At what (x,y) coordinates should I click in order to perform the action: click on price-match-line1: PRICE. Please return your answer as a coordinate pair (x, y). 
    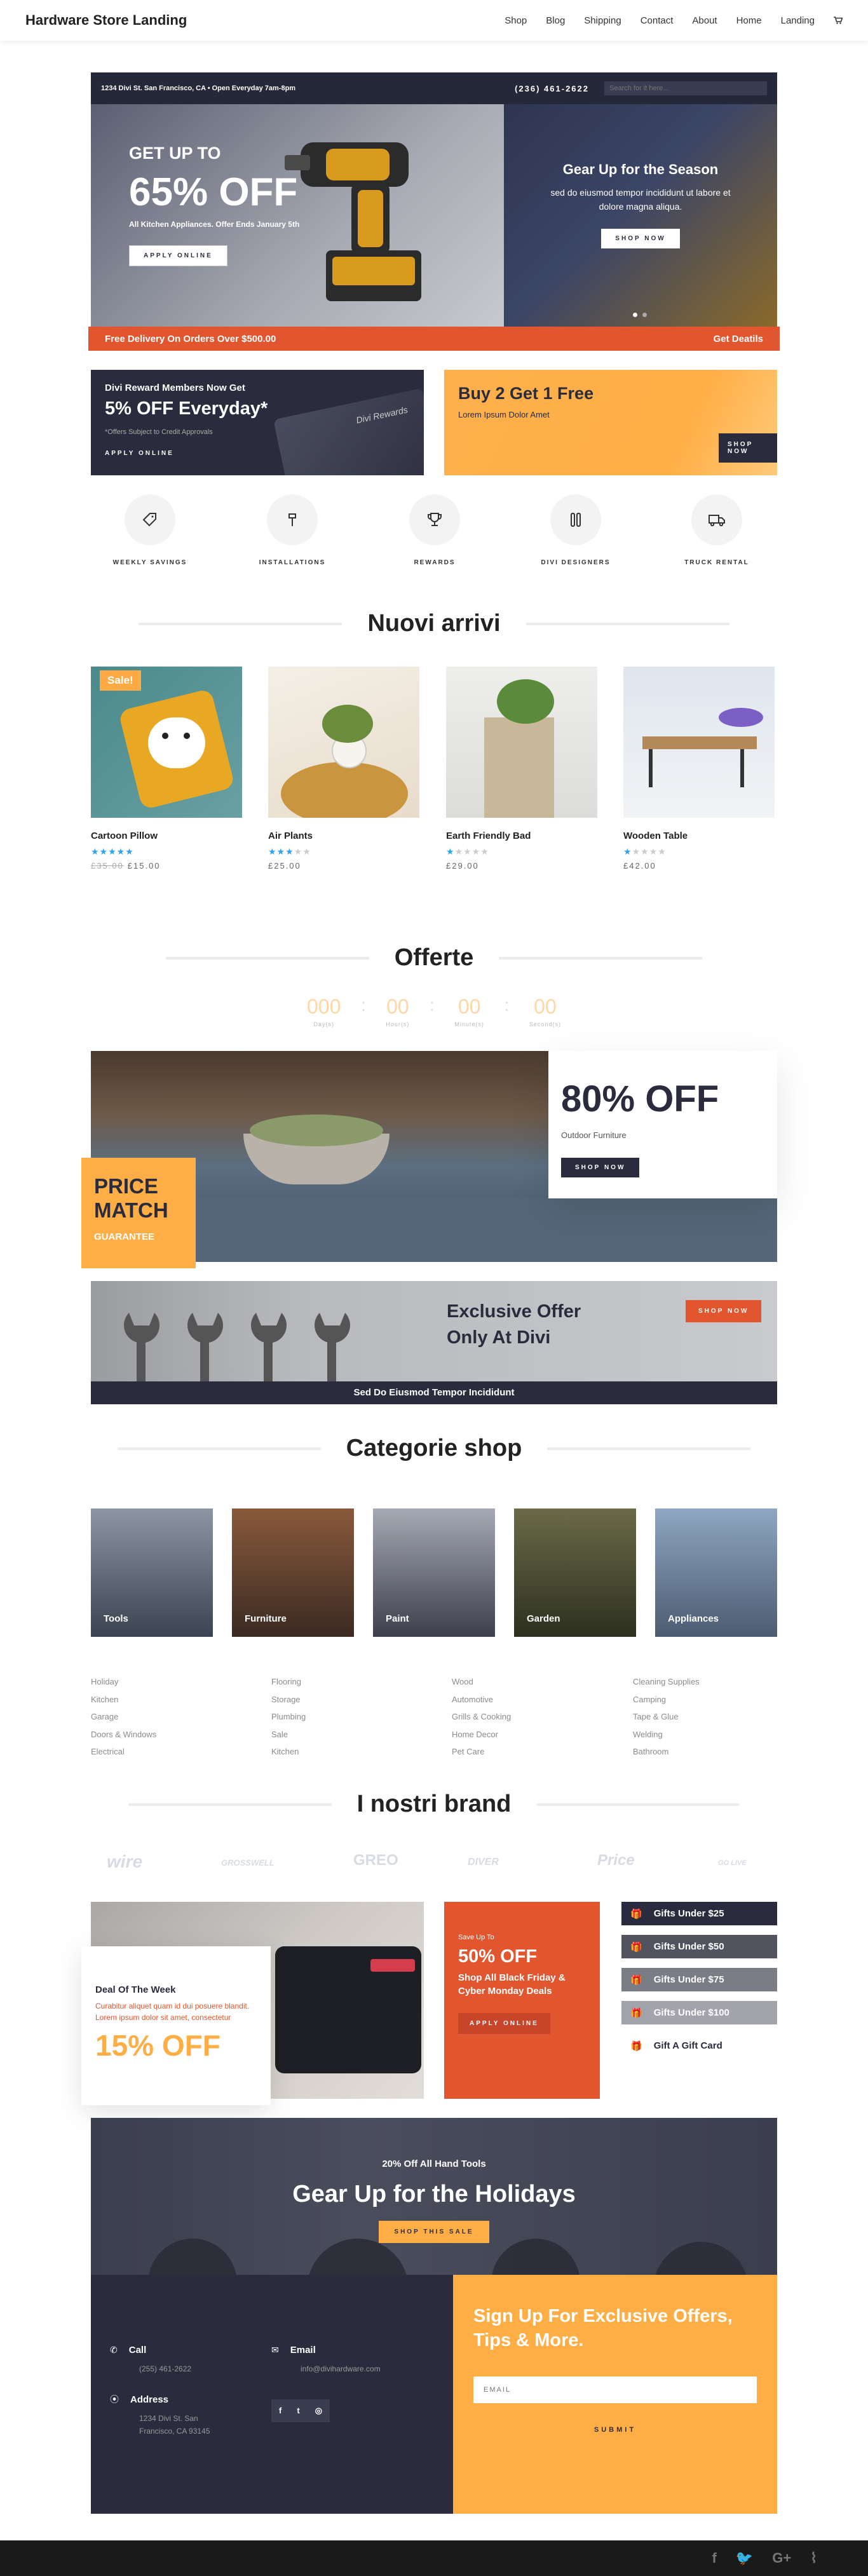
    Looking at the image, I should click on (126, 1186).